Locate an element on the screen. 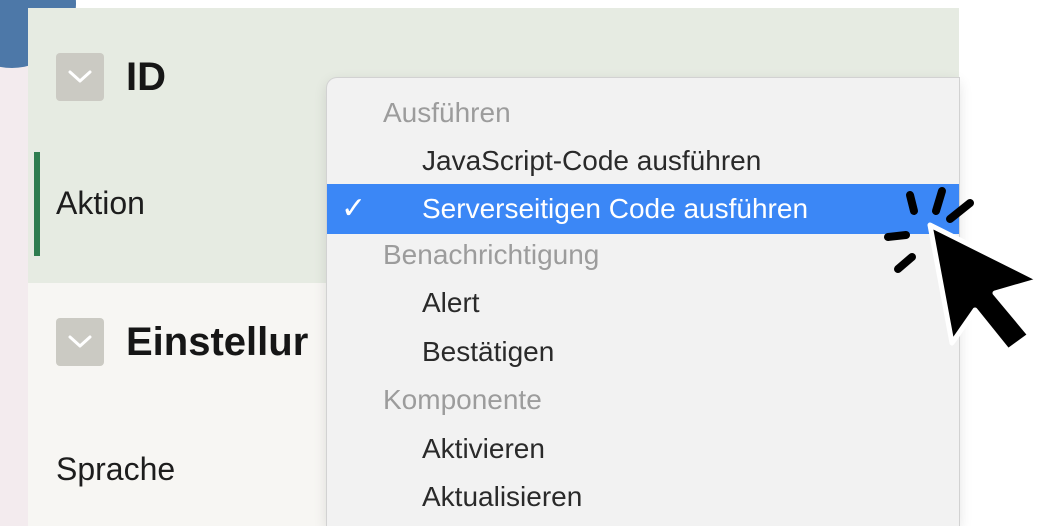 The image size is (1049, 526). menu-item-label: Bestätigen is located at coordinates (488, 351).